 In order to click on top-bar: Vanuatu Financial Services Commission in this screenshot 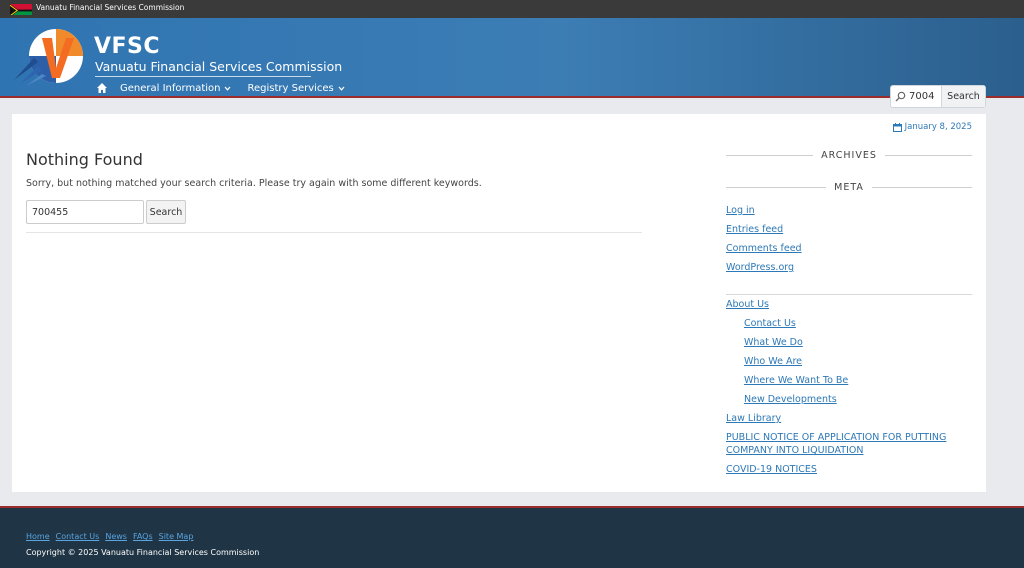, I will do `click(512, 9)`.